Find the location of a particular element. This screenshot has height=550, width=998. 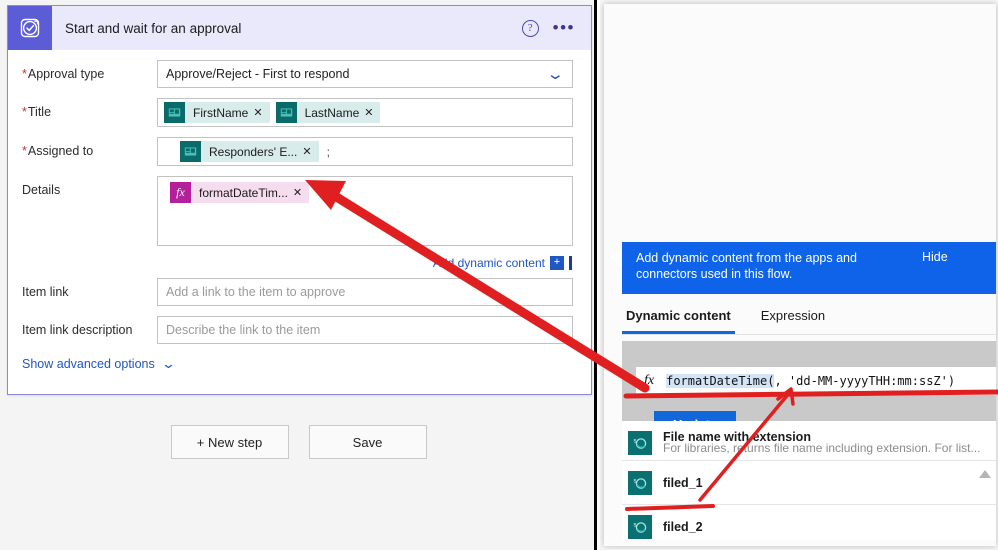

label-title: *Title is located at coordinates (37, 112).